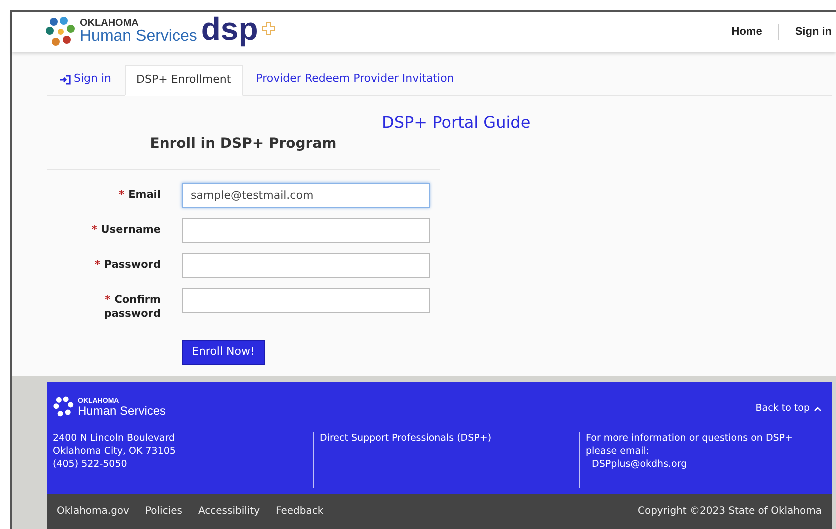 The width and height of the screenshot is (836, 529). Describe the element at coordinates (127, 265) in the screenshot. I see `field-label: * Password` at that location.